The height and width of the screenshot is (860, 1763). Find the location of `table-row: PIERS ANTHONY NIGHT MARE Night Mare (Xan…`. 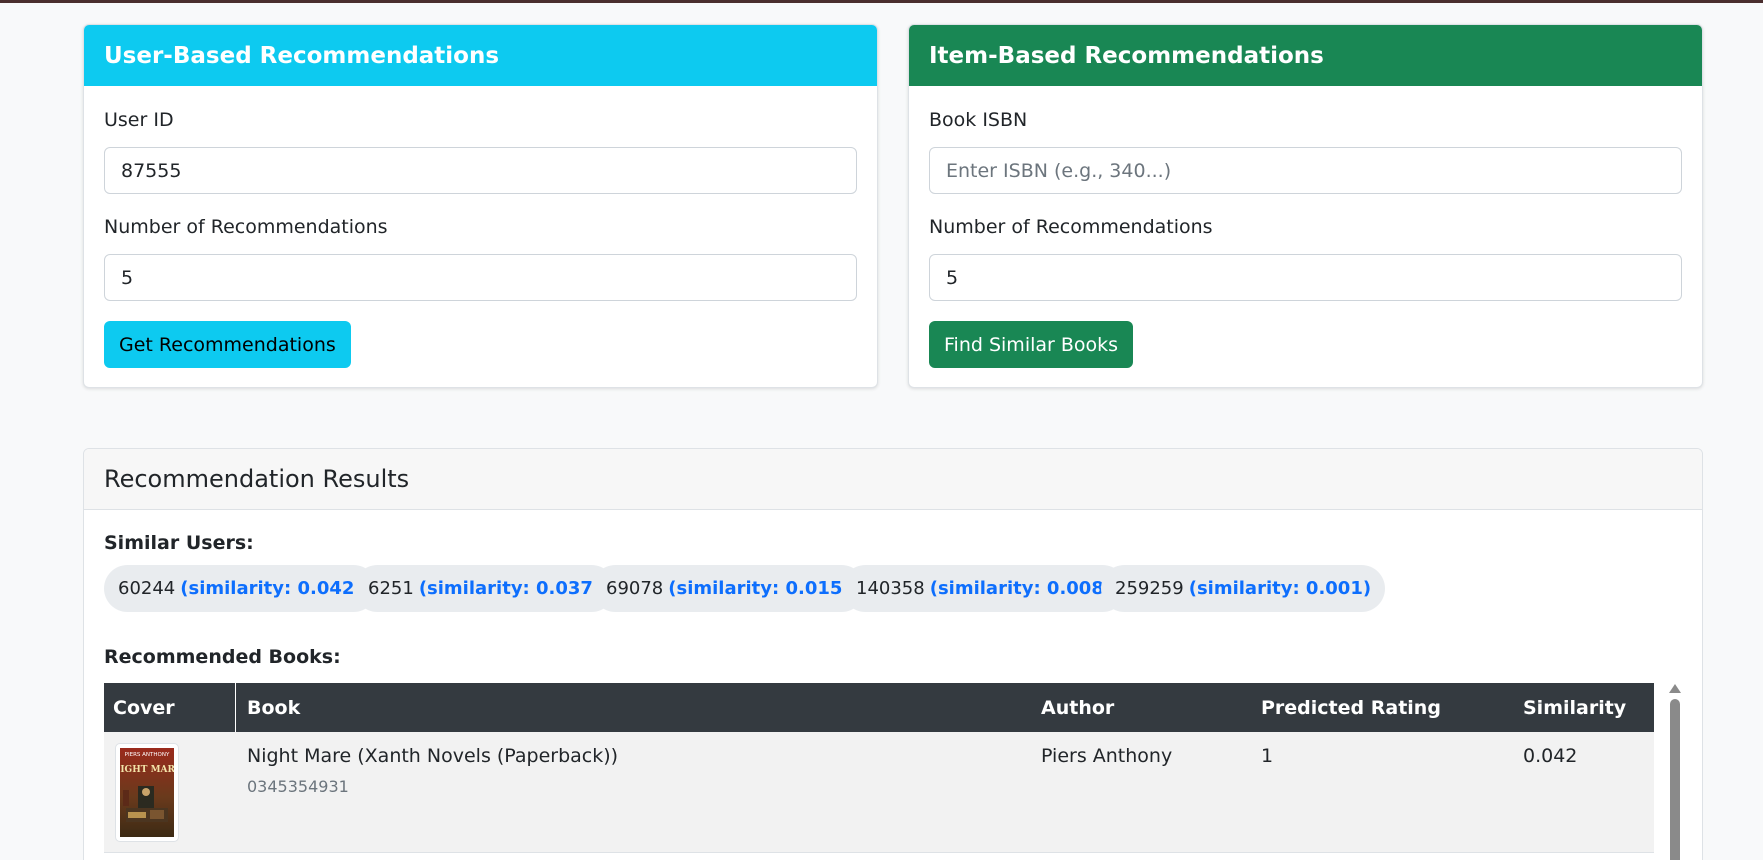

table-row: PIERS ANTHONY NIGHT MARE Night Mare (Xan… is located at coordinates (879, 792).